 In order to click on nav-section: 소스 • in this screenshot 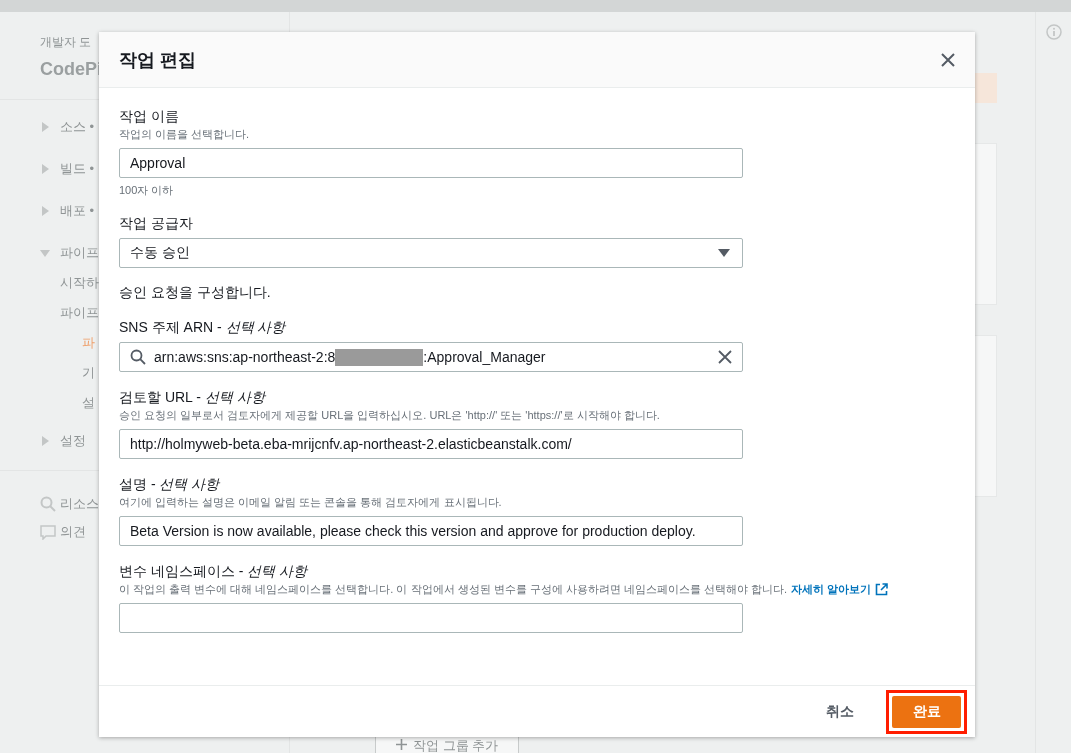, I will do `click(77, 127)`.